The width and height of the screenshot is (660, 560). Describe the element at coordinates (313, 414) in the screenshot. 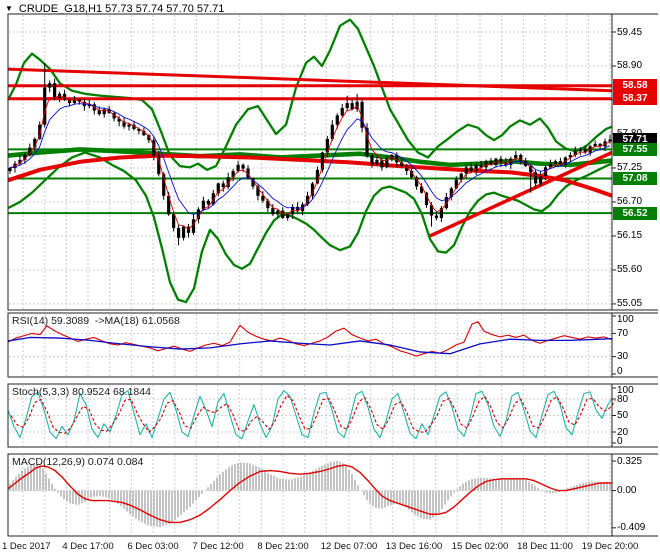

I see `stoch-d-line` at that location.